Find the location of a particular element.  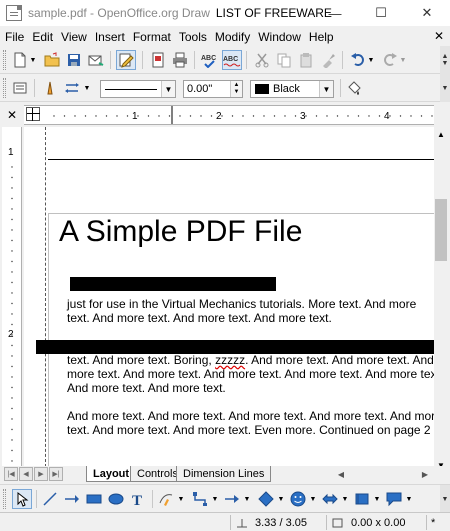

arrow-style-button is located at coordinates (50, 88).